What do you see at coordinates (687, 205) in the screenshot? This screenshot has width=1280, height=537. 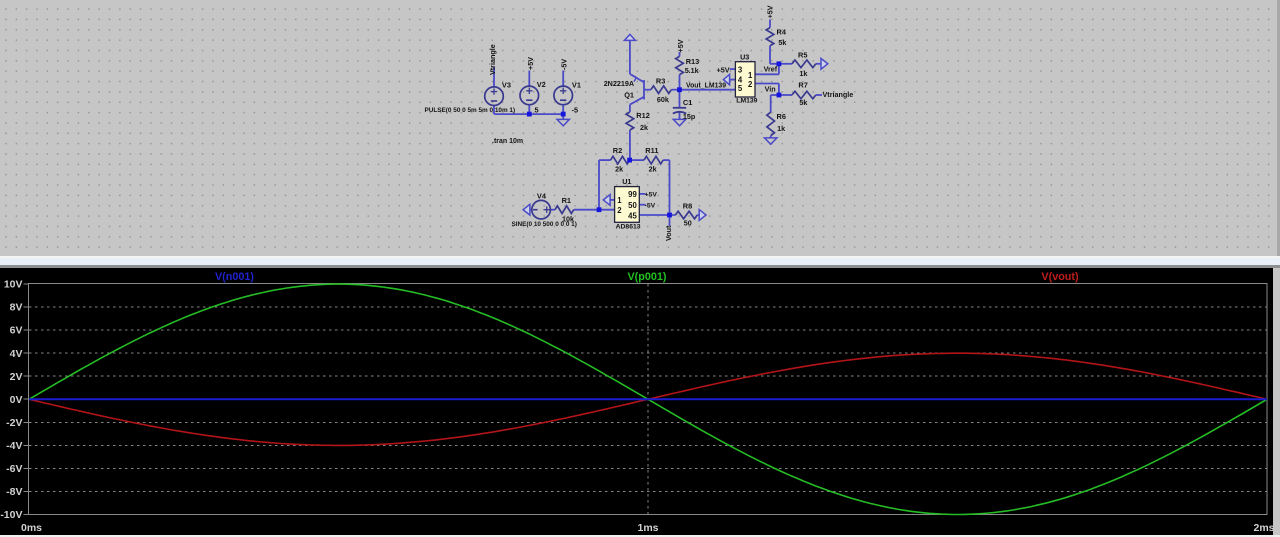 I see `svg-text: R8` at bounding box center [687, 205].